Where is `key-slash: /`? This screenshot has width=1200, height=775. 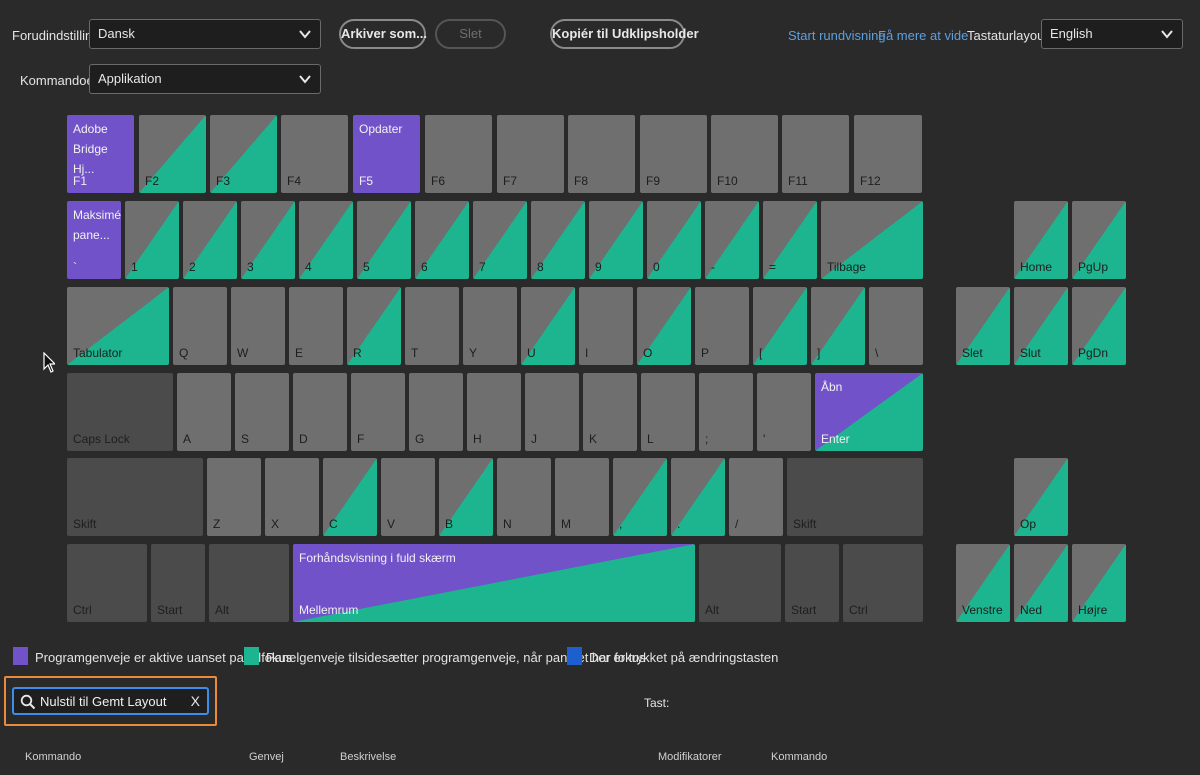
key-slash: / is located at coordinates (756, 497).